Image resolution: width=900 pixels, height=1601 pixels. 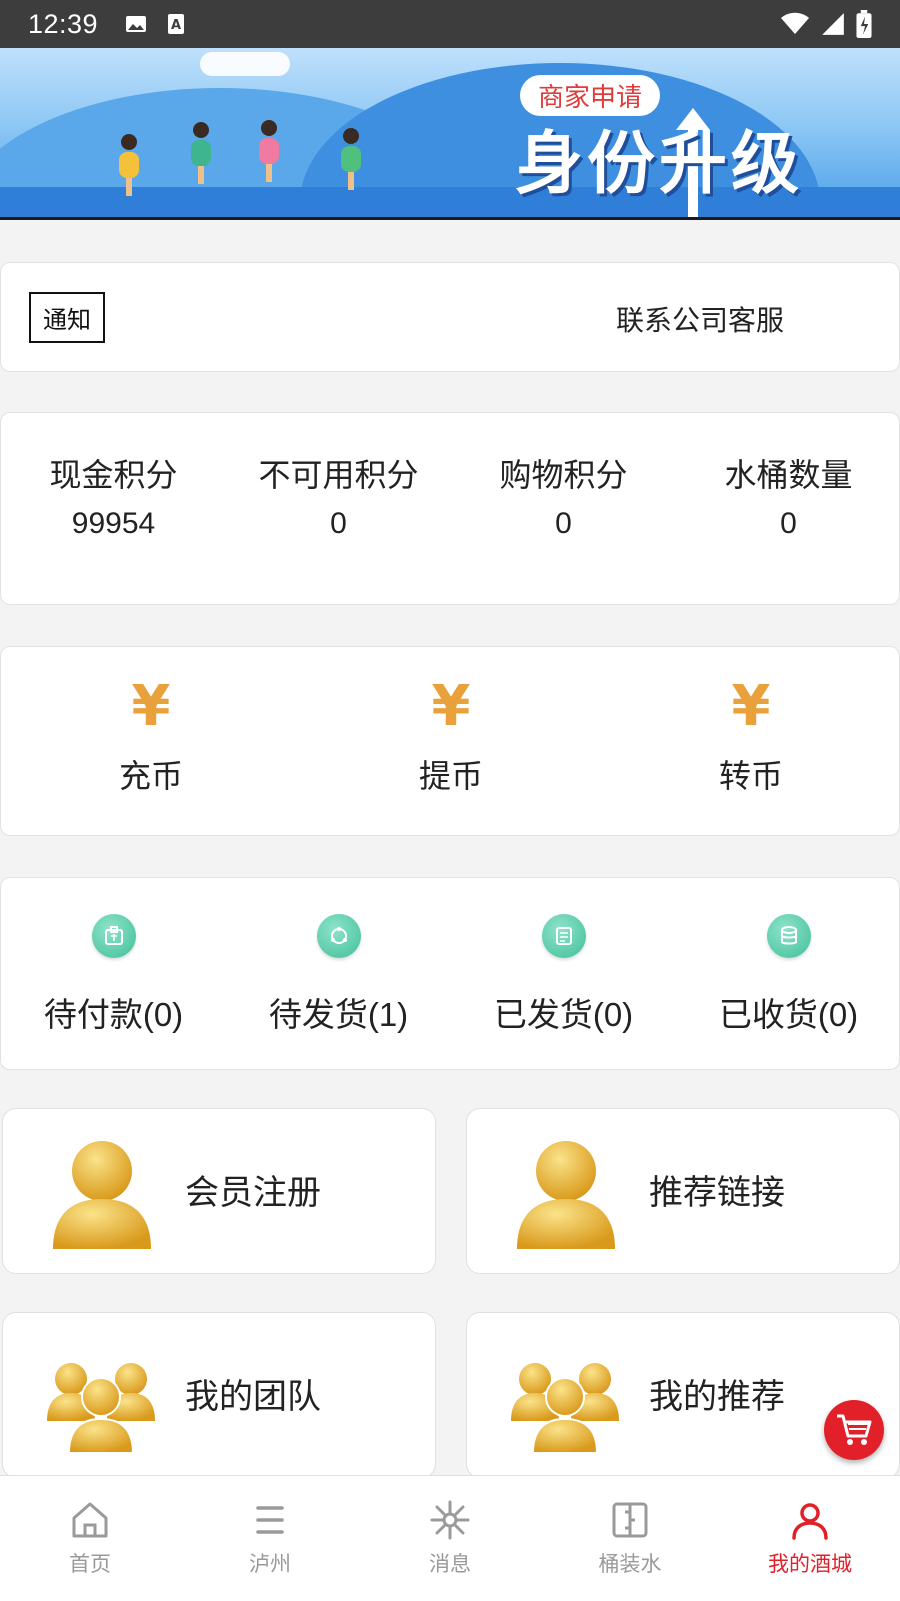 I want to click on points-unavailable: 不可用积分 0, so click(x=338, y=497).